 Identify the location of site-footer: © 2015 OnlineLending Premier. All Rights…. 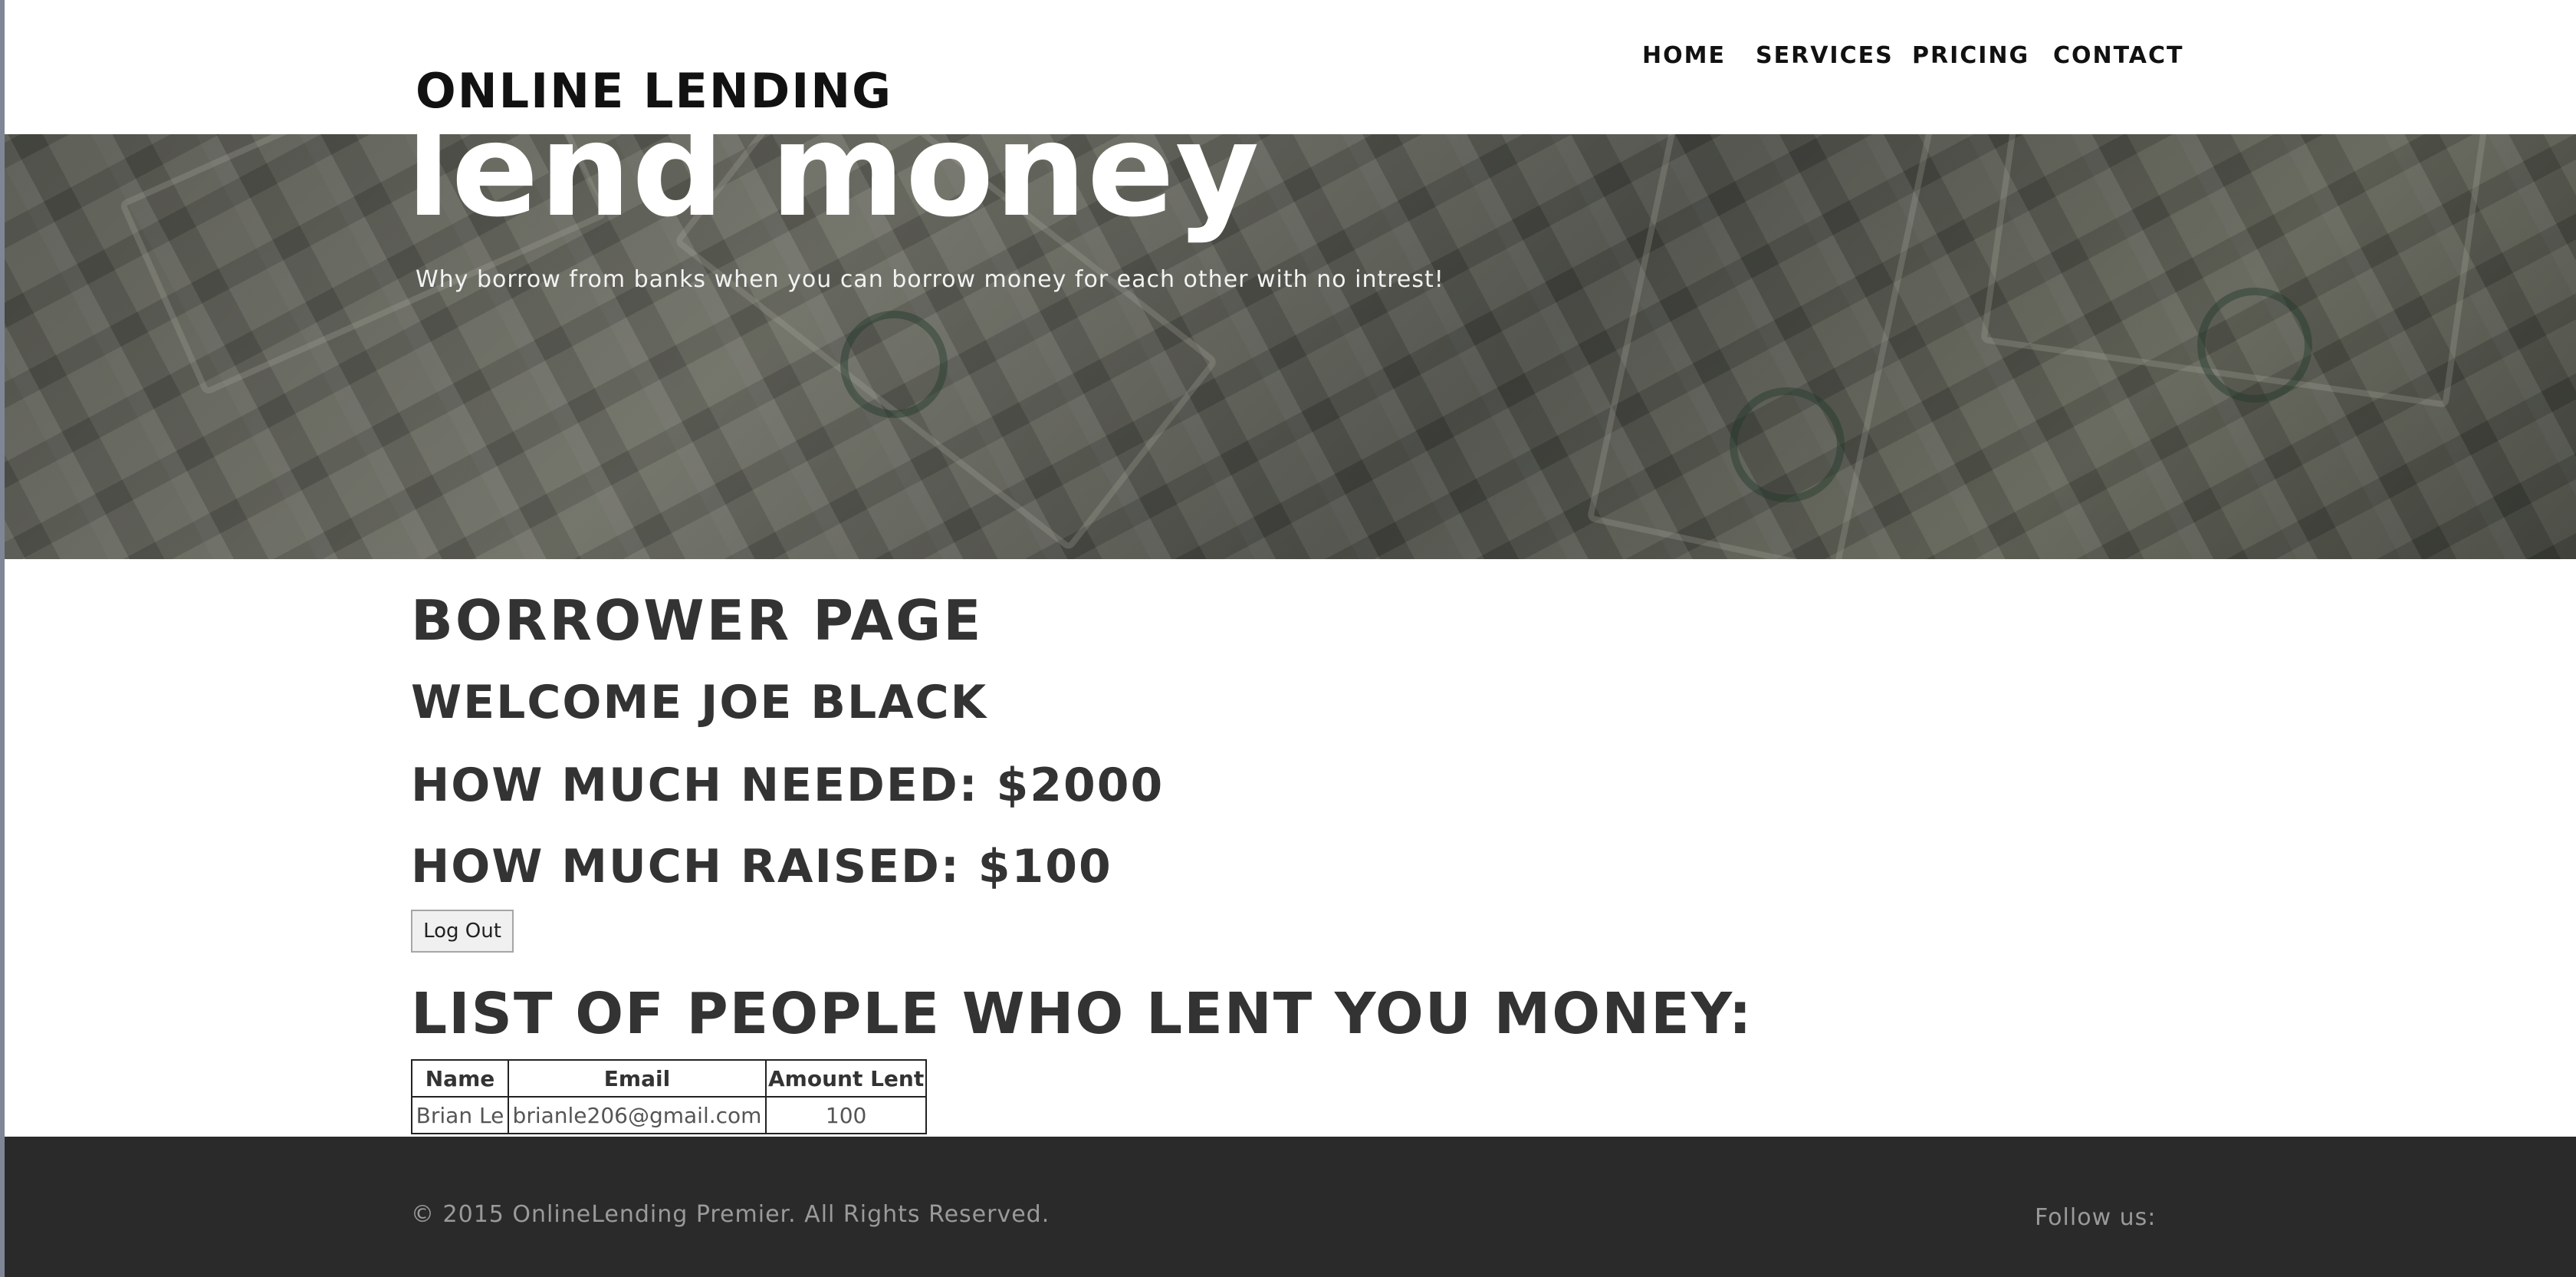
(1291, 1207).